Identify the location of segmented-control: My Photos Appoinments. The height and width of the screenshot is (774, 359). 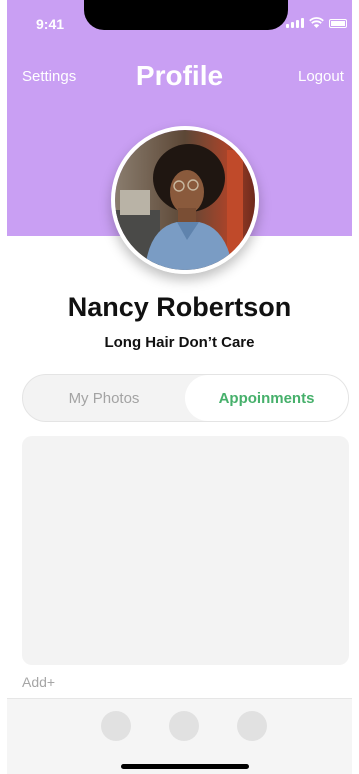
(185, 398).